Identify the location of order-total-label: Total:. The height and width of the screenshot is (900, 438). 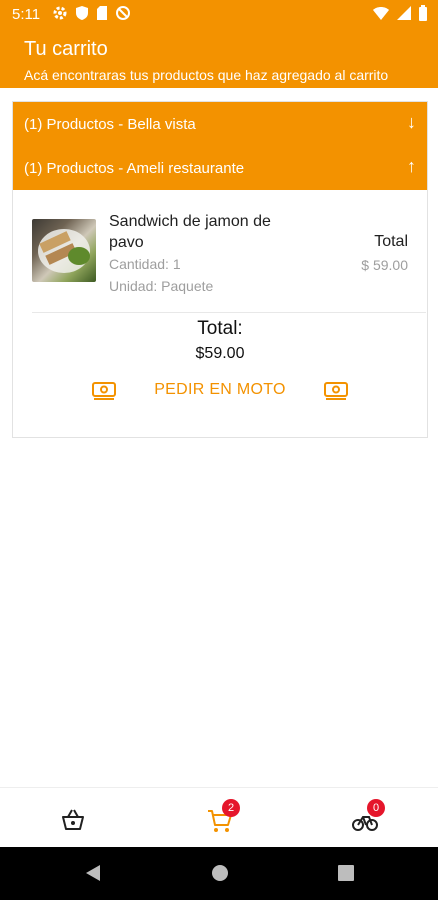
(220, 328).